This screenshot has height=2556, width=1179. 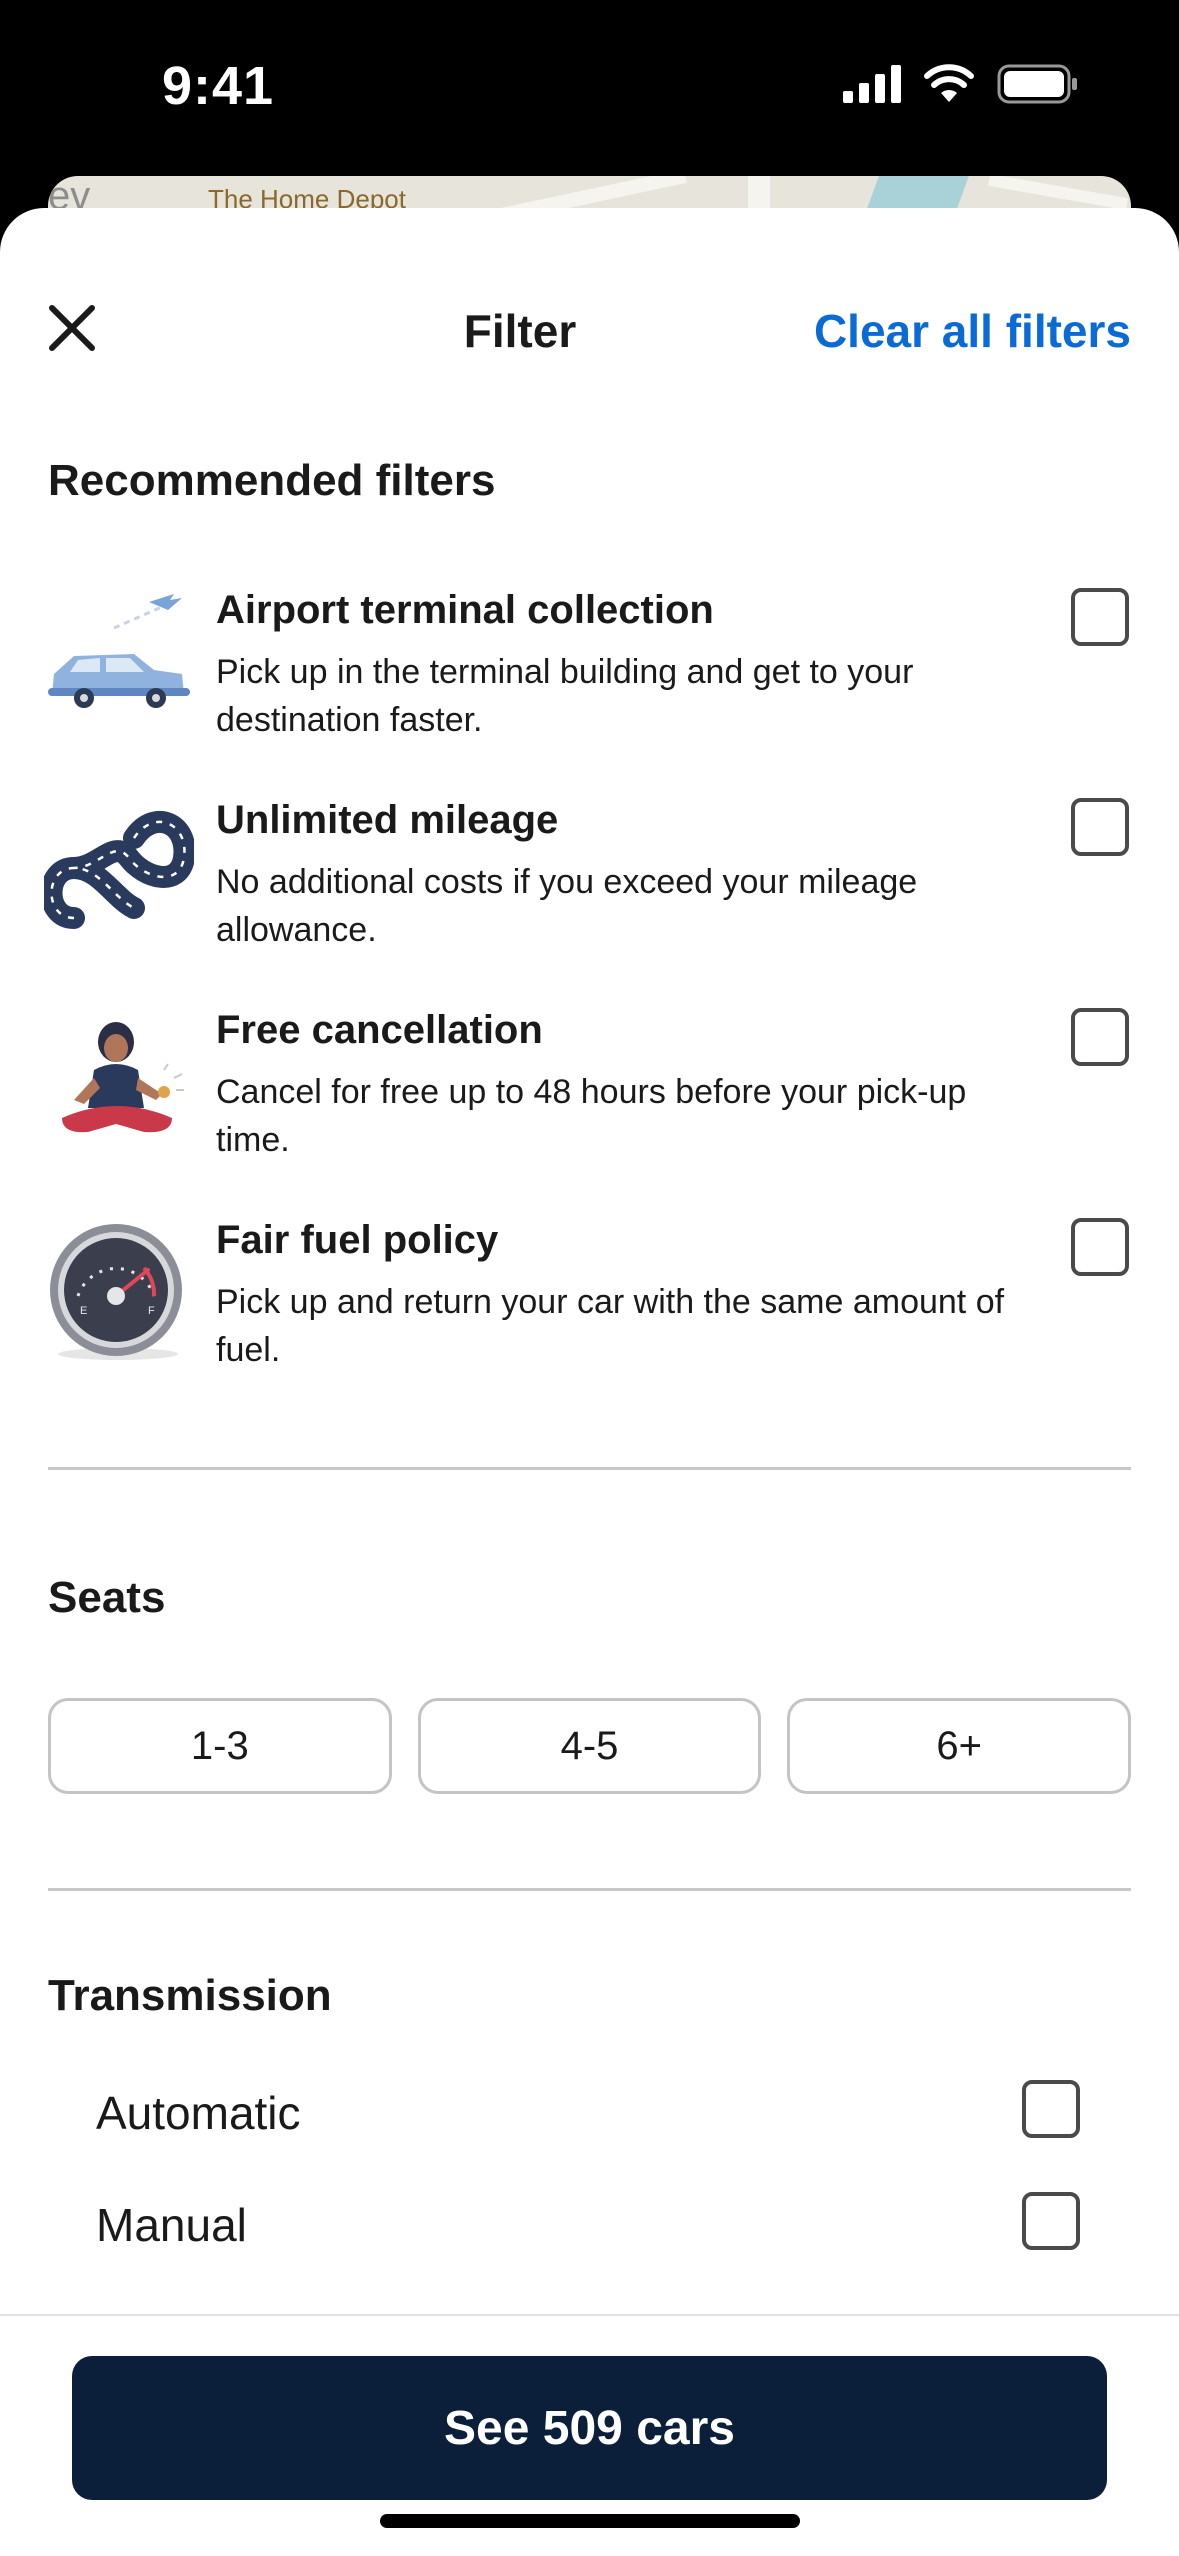 I want to click on seats-option-4-5: 4-5, so click(x=589, y=1746).